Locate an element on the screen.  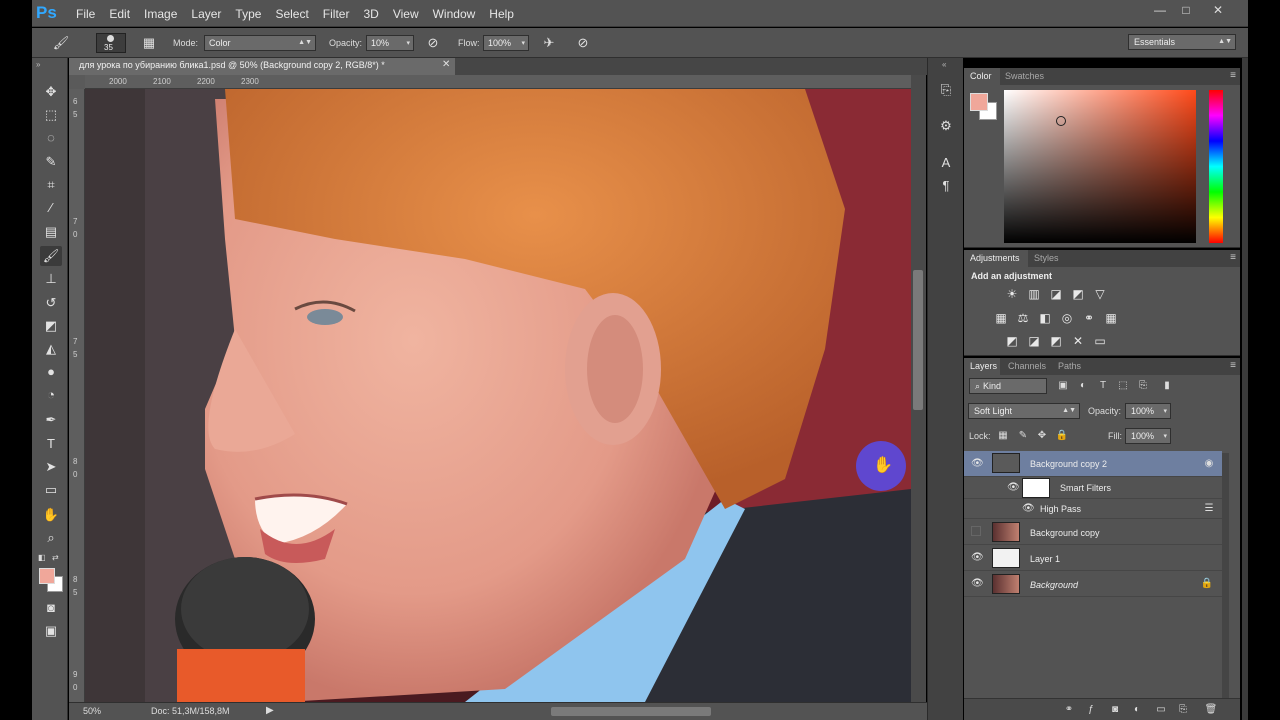
new-layer-icon: ⎘ is located at coordinates (1183, 710).